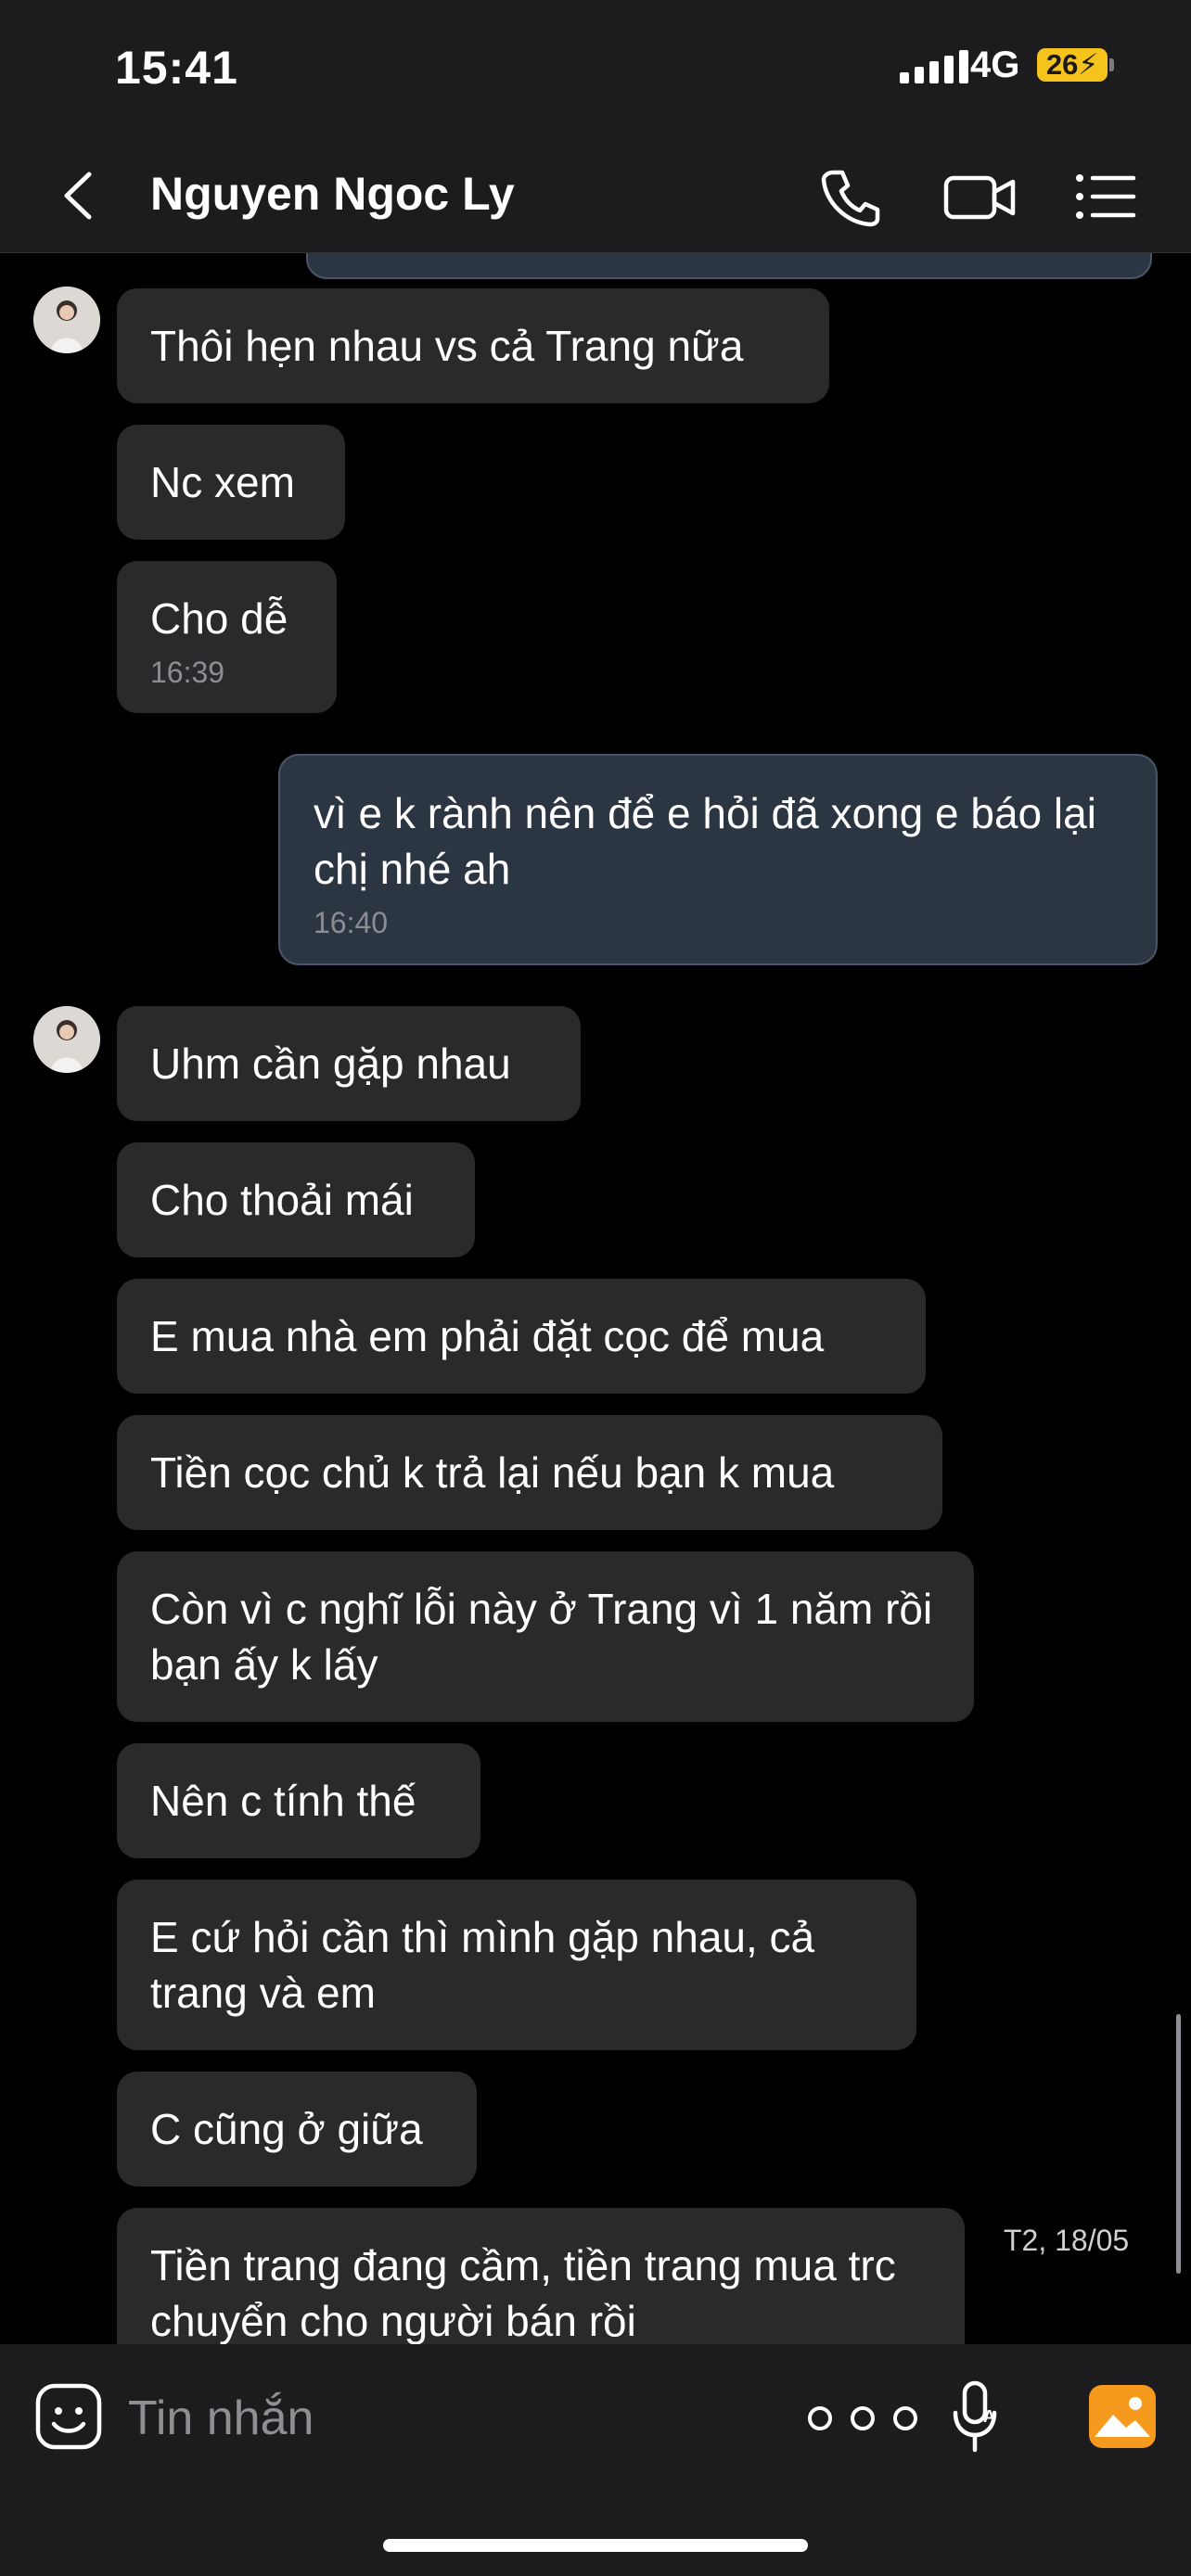 The height and width of the screenshot is (2576, 1191). Describe the element at coordinates (976, 2417) in the screenshot. I see `voice-microphone-icon: A` at that location.